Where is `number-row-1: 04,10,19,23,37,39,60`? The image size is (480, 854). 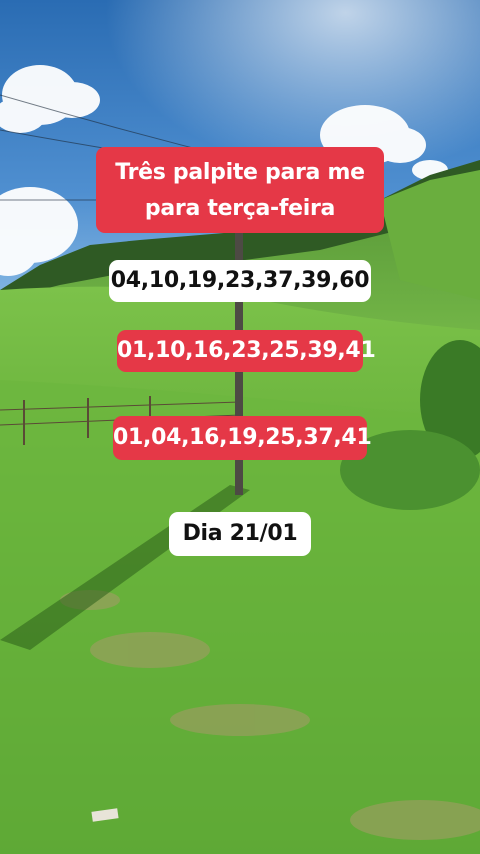
number-row-1: 04,10,19,23,37,39,60 is located at coordinates (240, 281).